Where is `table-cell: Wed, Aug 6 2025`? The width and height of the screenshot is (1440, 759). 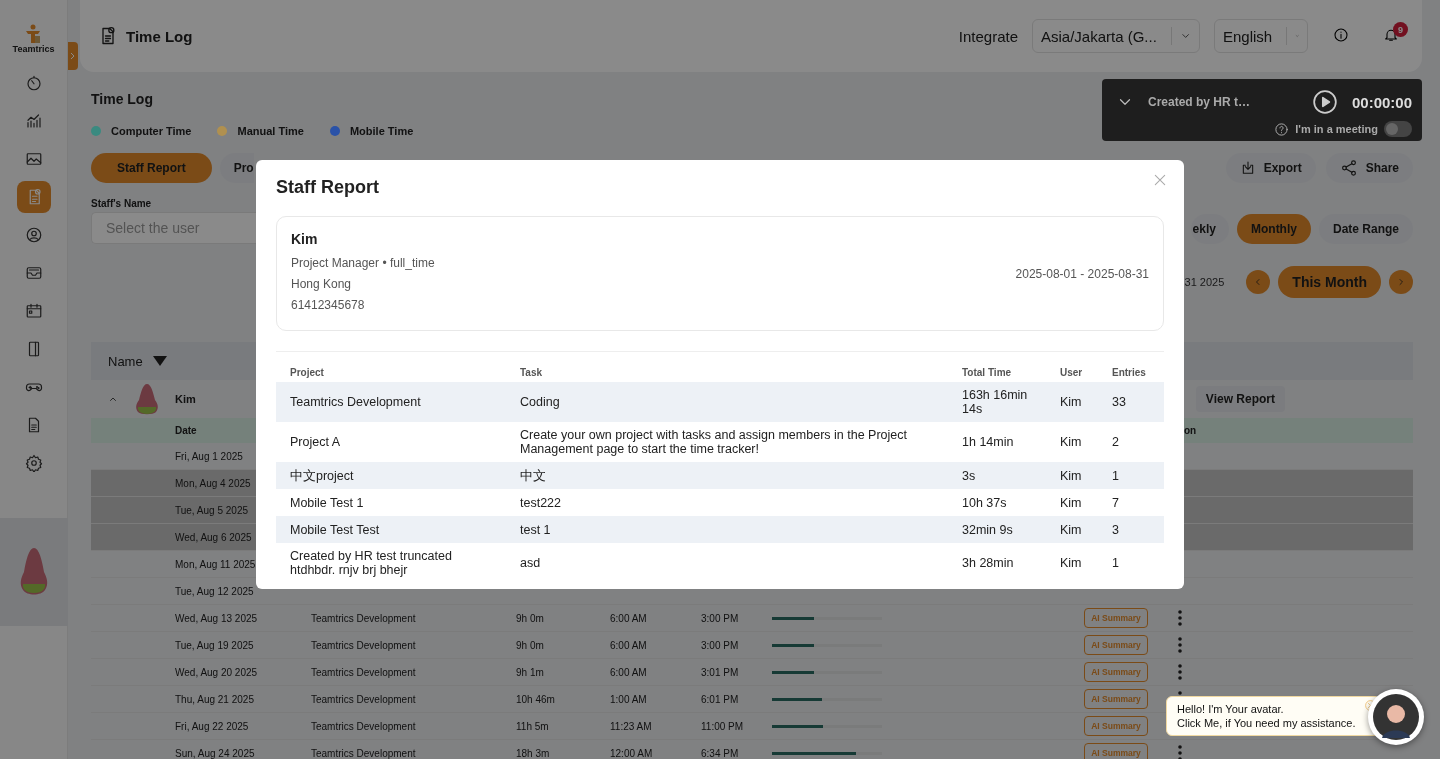 table-cell: Wed, Aug 6 2025 is located at coordinates (213, 537).